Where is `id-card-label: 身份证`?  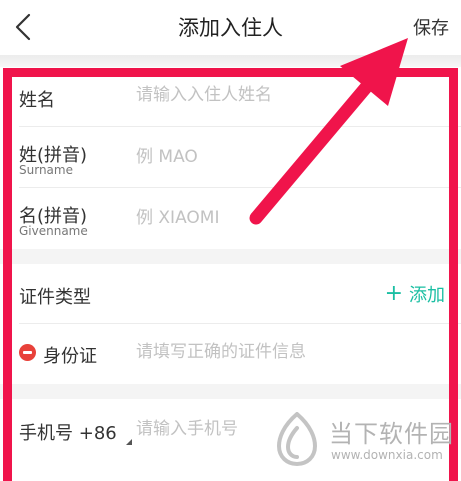
id-card-label: 身份证 is located at coordinates (70, 356).